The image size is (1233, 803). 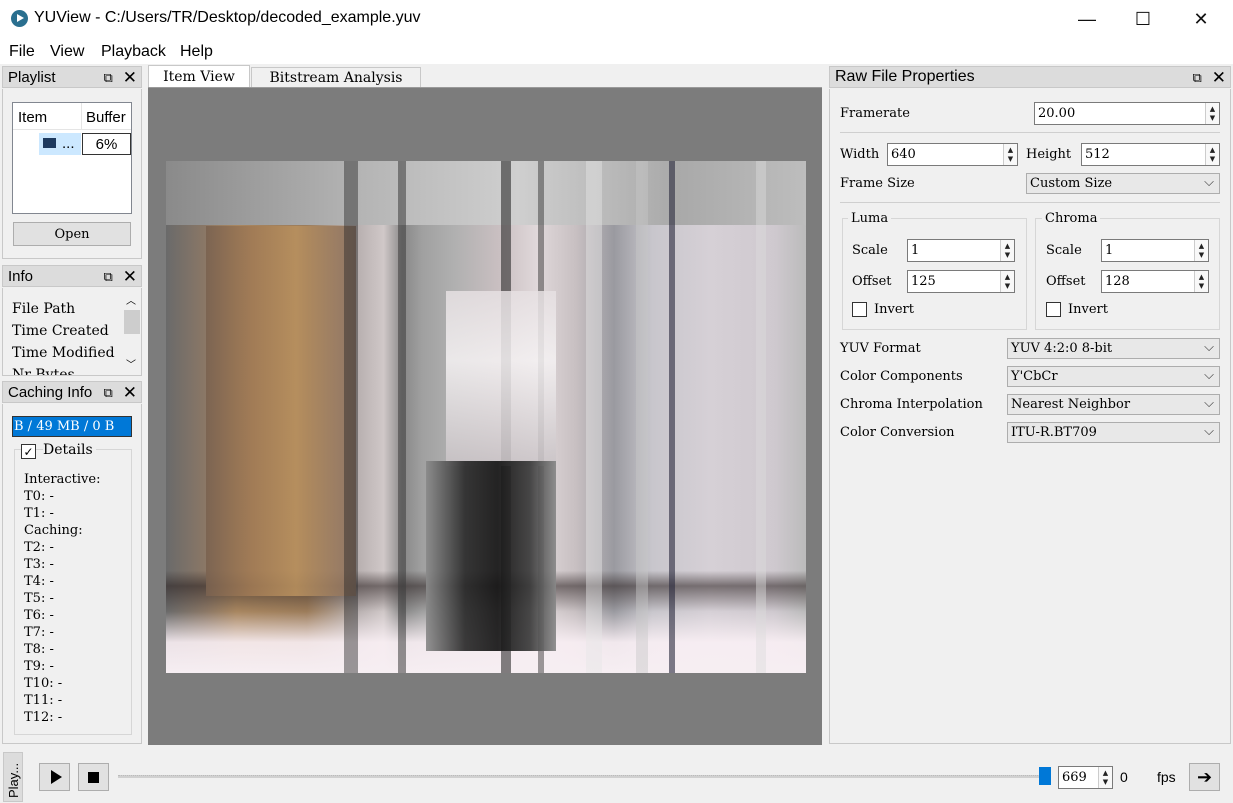 I want to click on cache-usage-bar: B / 49 MB / 0 B, so click(x=72, y=426).